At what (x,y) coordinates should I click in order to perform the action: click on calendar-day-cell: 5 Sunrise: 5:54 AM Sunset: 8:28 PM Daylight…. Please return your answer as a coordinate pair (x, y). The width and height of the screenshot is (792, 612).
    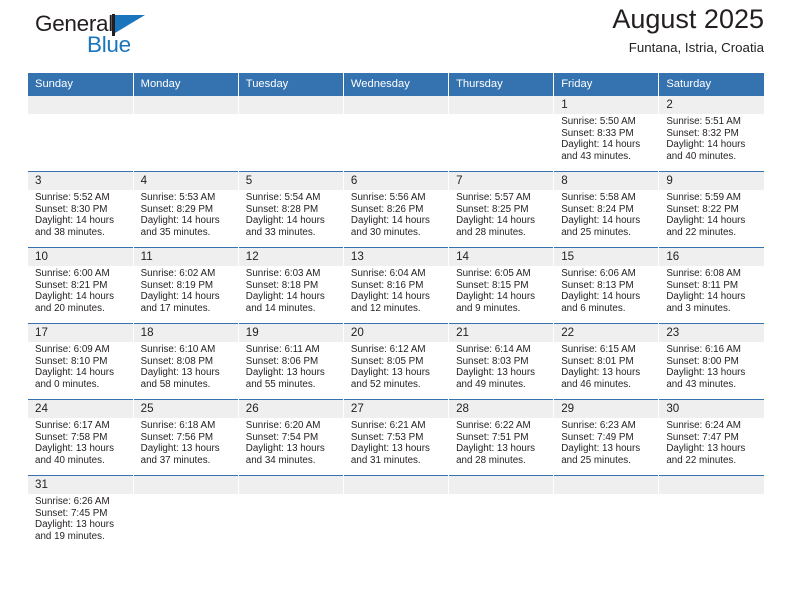
    Looking at the image, I should click on (291, 209).